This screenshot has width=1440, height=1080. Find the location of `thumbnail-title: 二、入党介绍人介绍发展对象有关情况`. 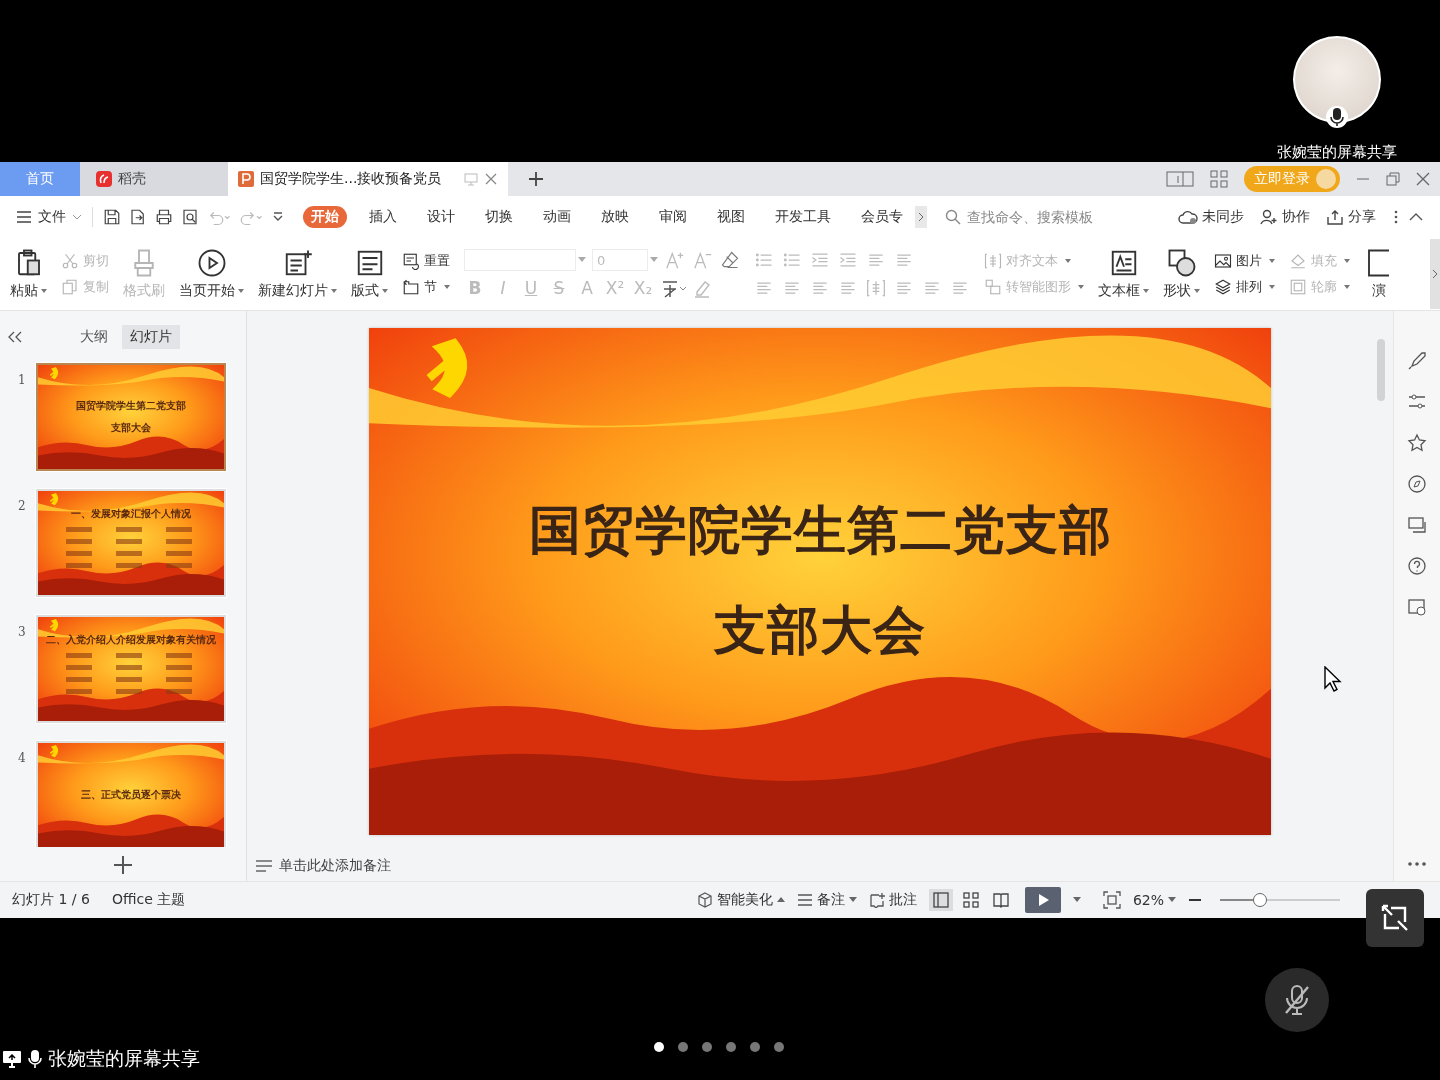

thumbnail-title: 二、入党介绍人介绍发展对象有关情况 is located at coordinates (131, 640).